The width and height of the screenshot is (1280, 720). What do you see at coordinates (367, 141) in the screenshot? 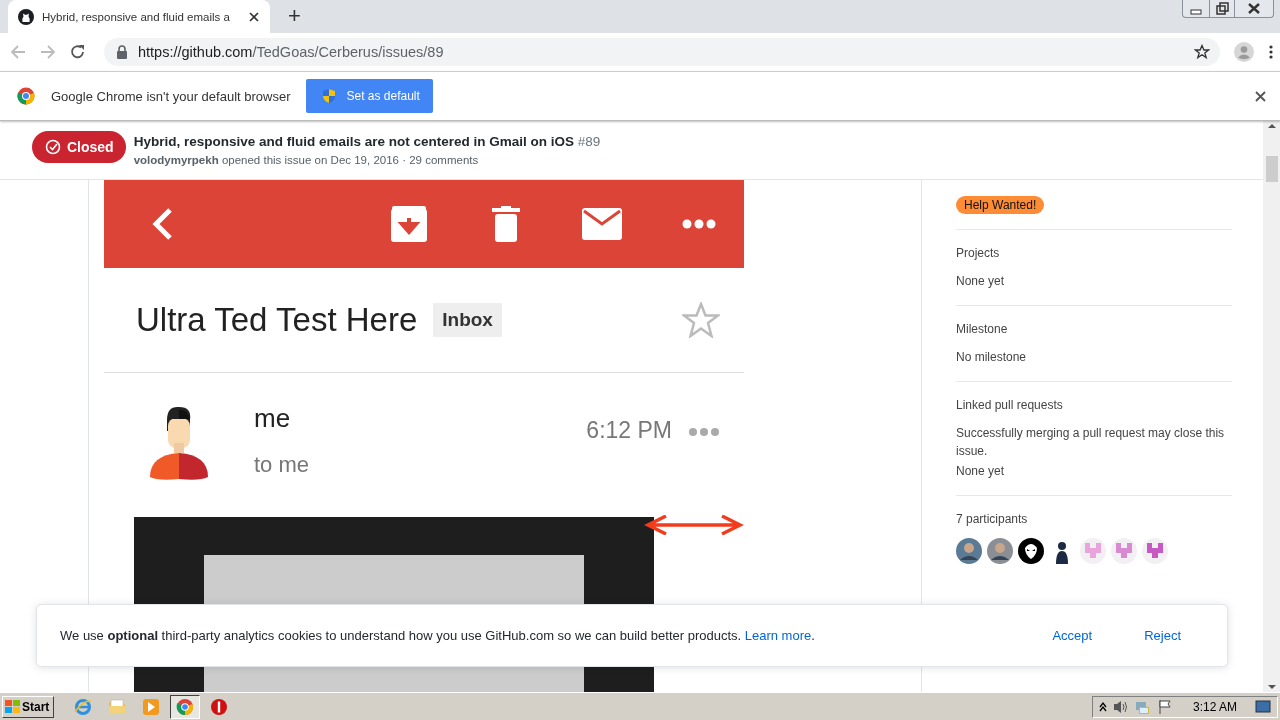
I see `issue-title: Hybrid, responsive and fluid emails are not centered in Gmail on iOS #89` at bounding box center [367, 141].